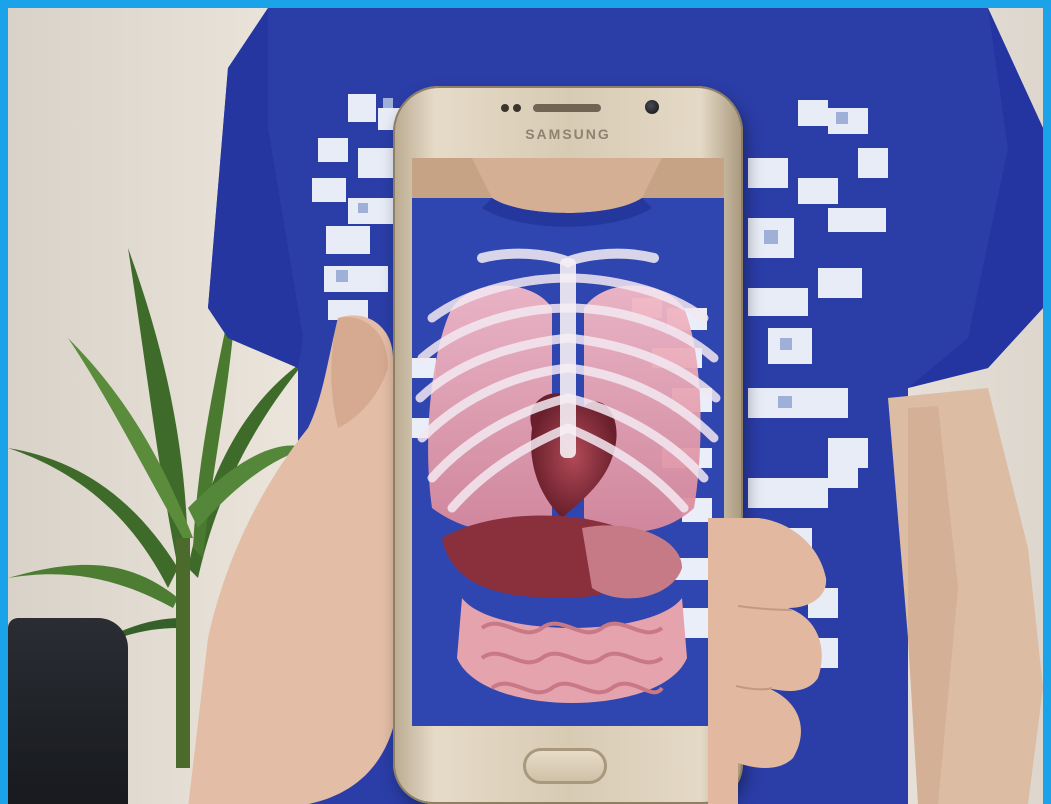 Image resolution: width=1051 pixels, height=804 pixels. What do you see at coordinates (68, 711) in the screenshot?
I see `dark-chair` at bounding box center [68, 711].